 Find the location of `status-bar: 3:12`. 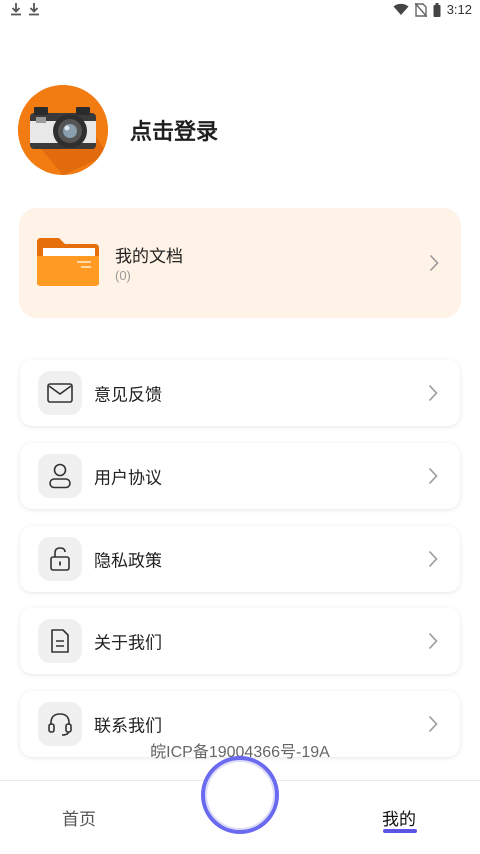

status-bar: 3:12 is located at coordinates (240, 12).